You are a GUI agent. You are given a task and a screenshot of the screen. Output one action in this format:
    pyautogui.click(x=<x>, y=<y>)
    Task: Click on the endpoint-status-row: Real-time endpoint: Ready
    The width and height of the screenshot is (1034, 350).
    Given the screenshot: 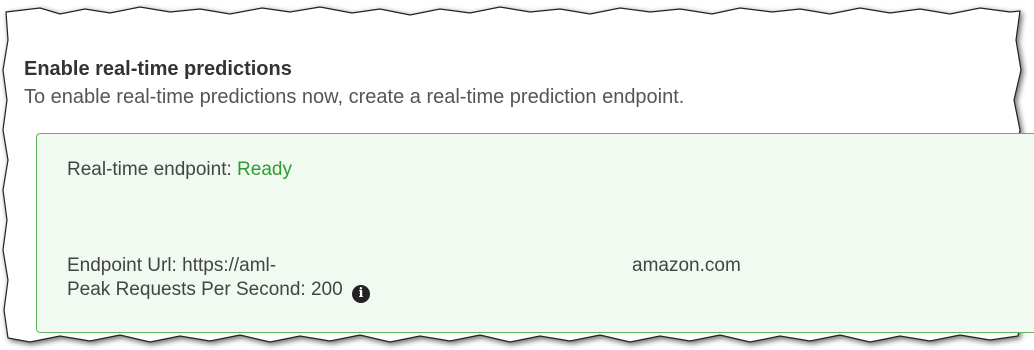 What is the action you would take?
    pyautogui.click(x=179, y=170)
    